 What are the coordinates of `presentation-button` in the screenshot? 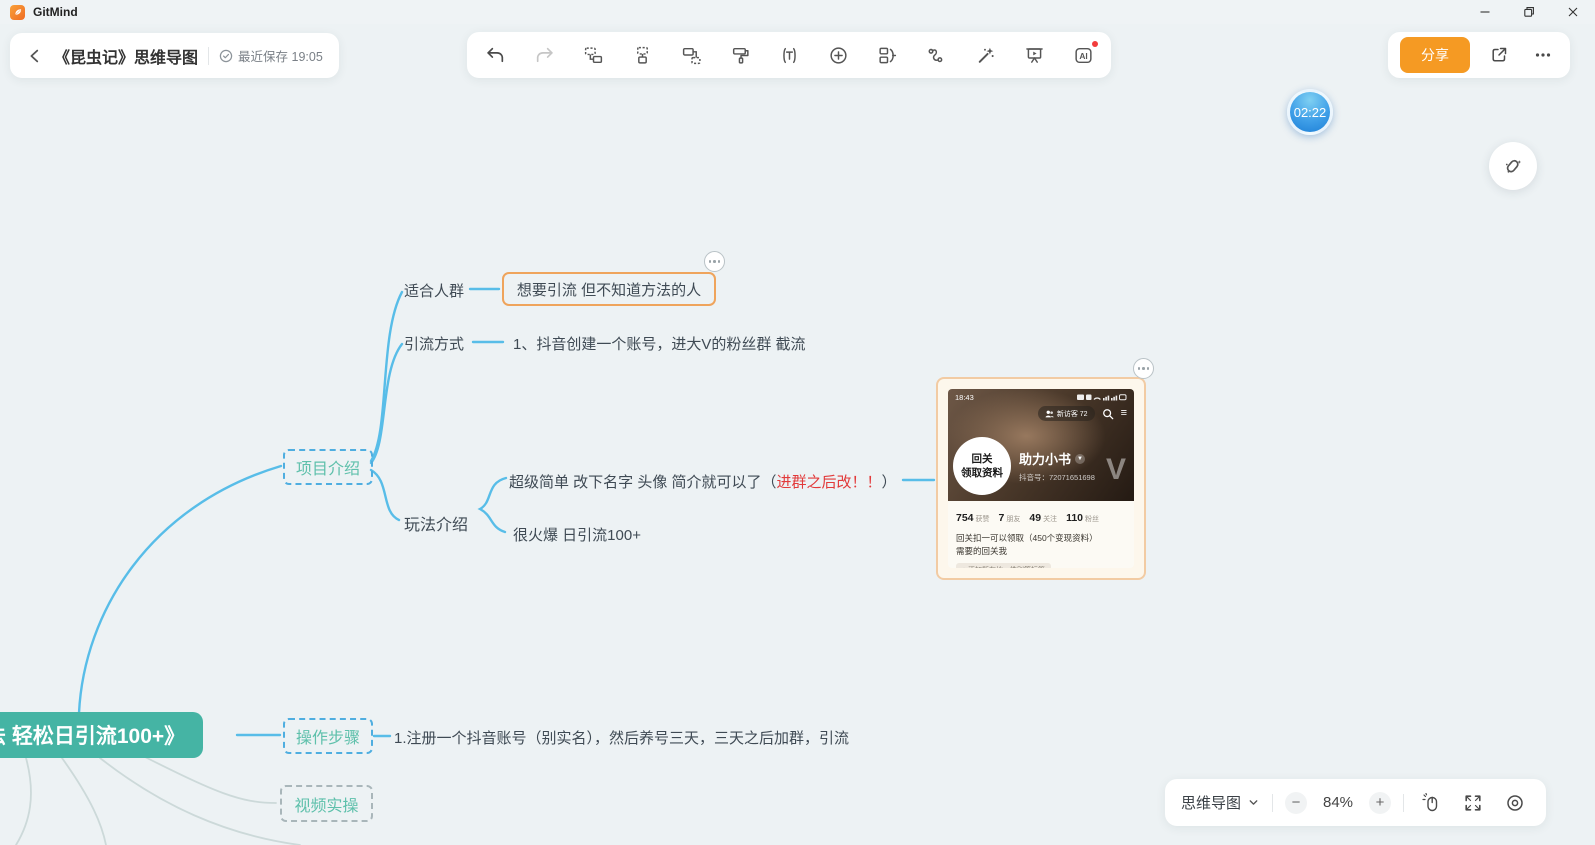 It's located at (1034, 55).